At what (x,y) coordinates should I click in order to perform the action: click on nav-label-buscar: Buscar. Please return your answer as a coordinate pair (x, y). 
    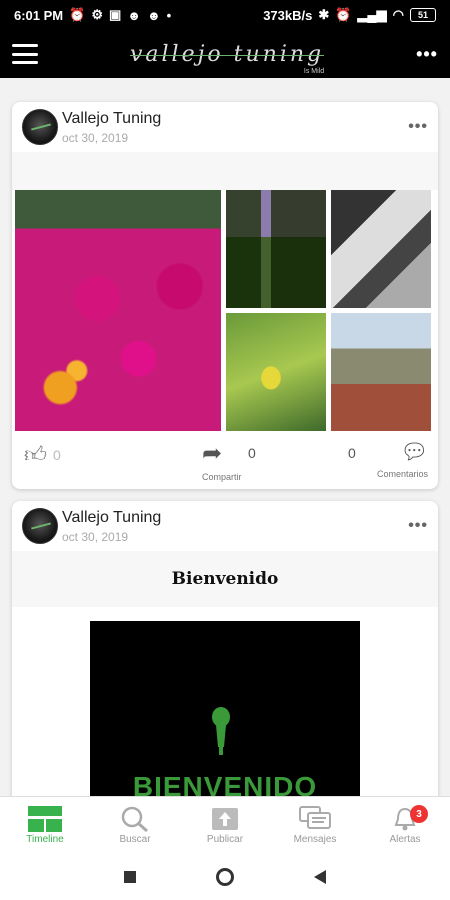
    Looking at the image, I should click on (135, 839).